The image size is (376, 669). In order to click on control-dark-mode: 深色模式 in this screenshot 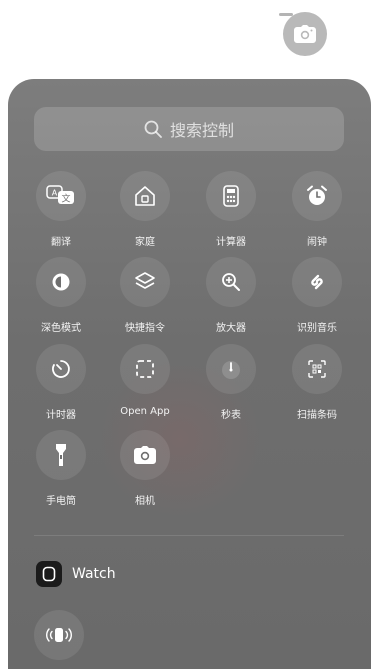, I will do `click(61, 295)`.